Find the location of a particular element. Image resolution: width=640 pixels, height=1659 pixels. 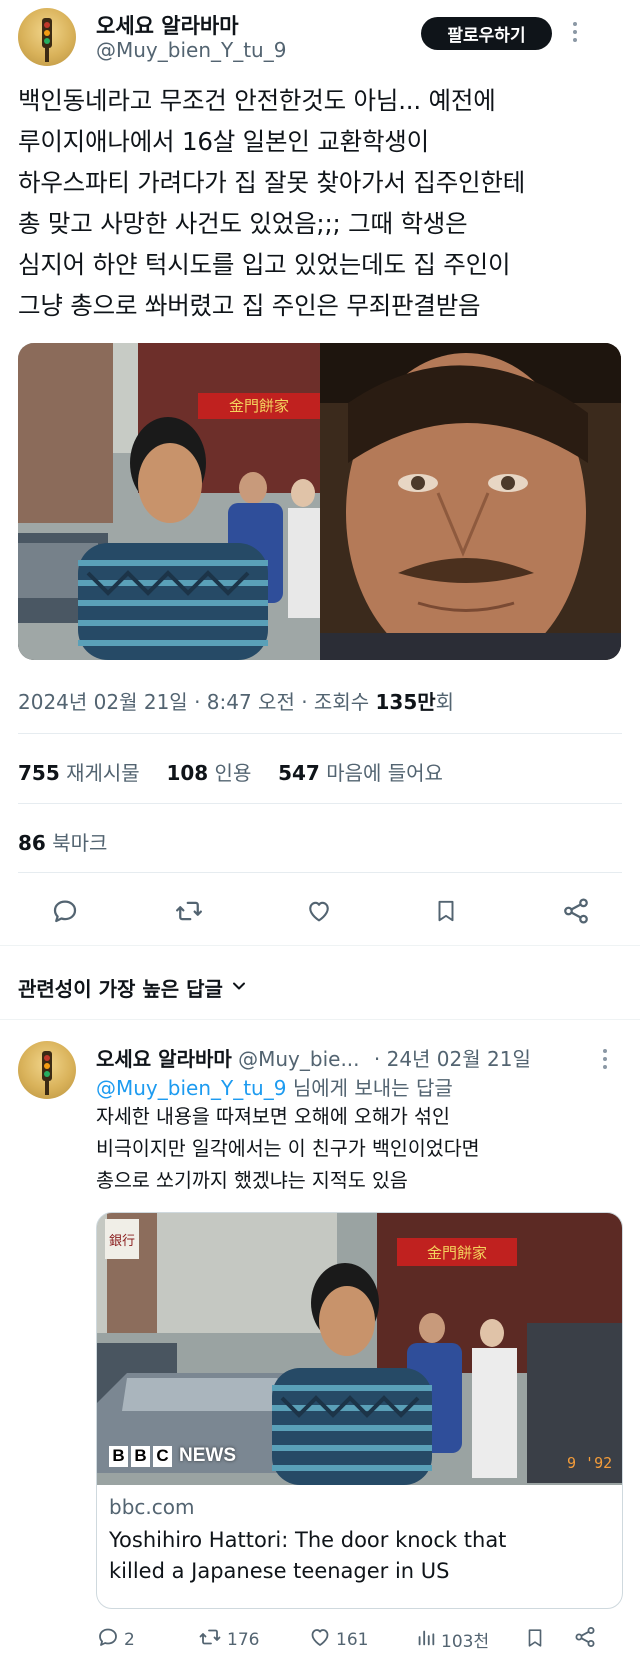

reply-count: 2 is located at coordinates (129, 1639).